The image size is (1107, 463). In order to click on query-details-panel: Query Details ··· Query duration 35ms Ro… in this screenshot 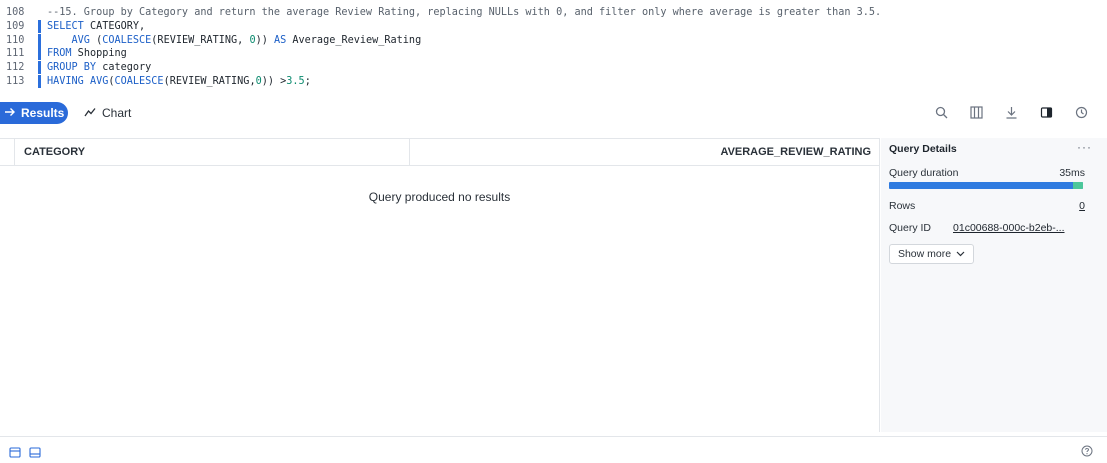, I will do `click(994, 285)`.